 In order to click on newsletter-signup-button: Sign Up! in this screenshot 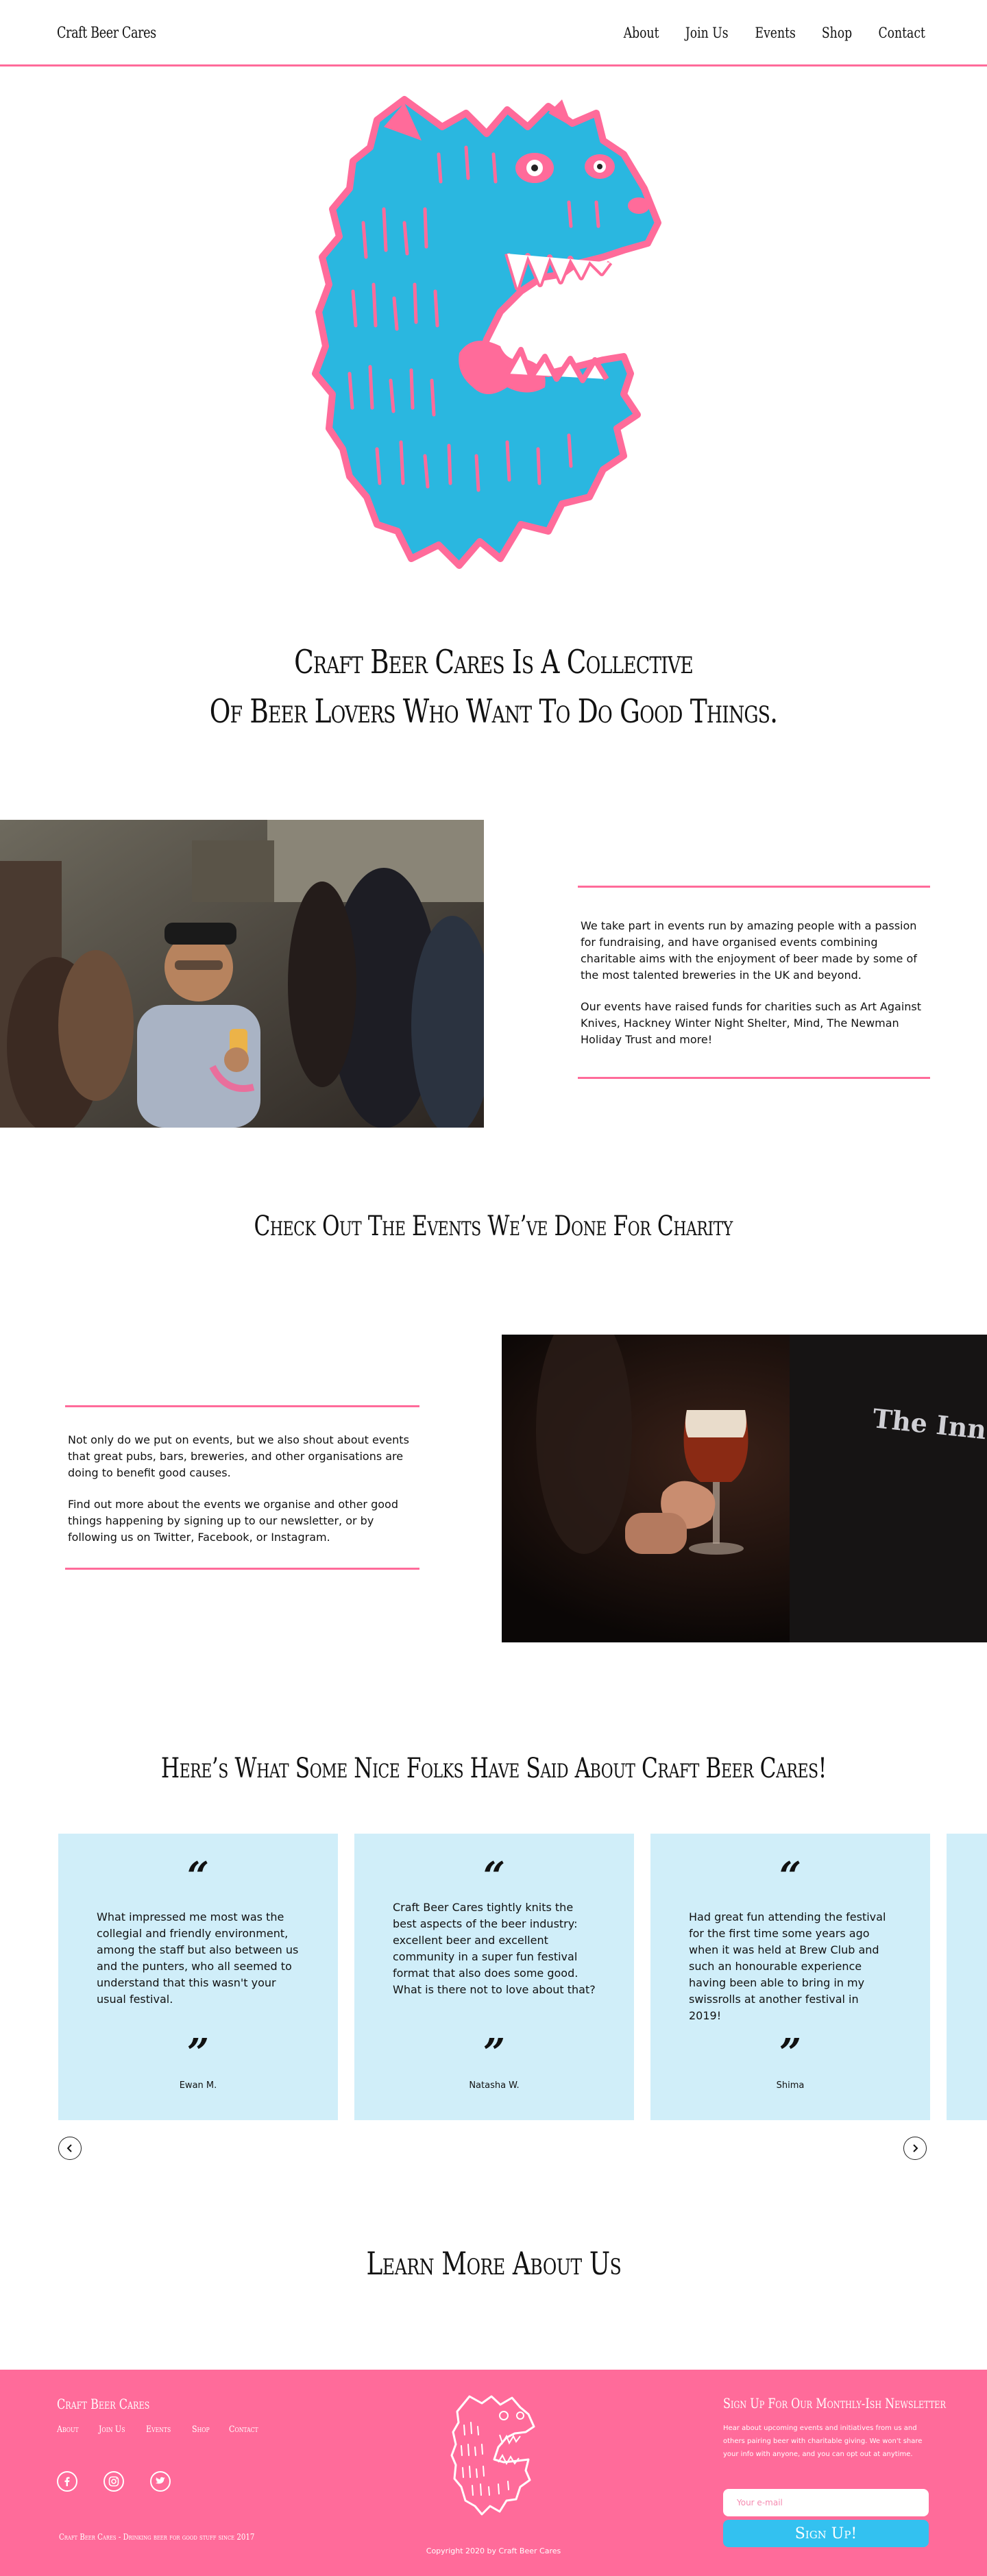, I will do `click(826, 2533)`.